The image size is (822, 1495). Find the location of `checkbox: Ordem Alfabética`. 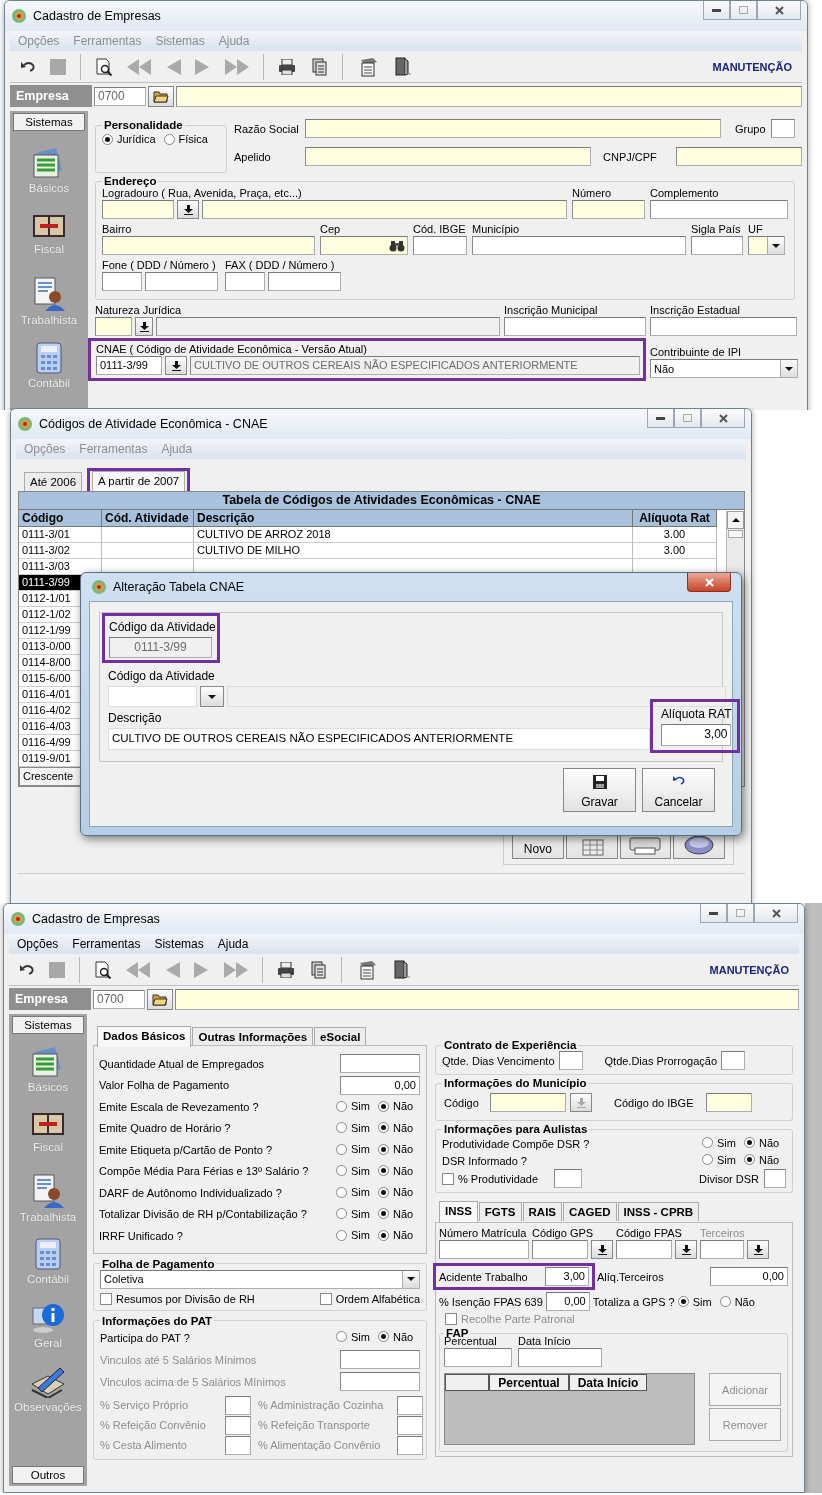

checkbox: Ordem Alfabética is located at coordinates (369, 1298).